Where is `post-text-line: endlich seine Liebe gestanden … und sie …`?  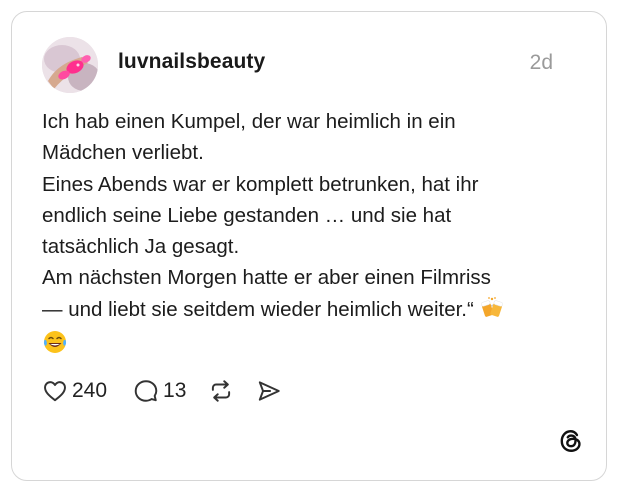
post-text-line: endlich seine Liebe gestanden … und sie … is located at coordinates (247, 215).